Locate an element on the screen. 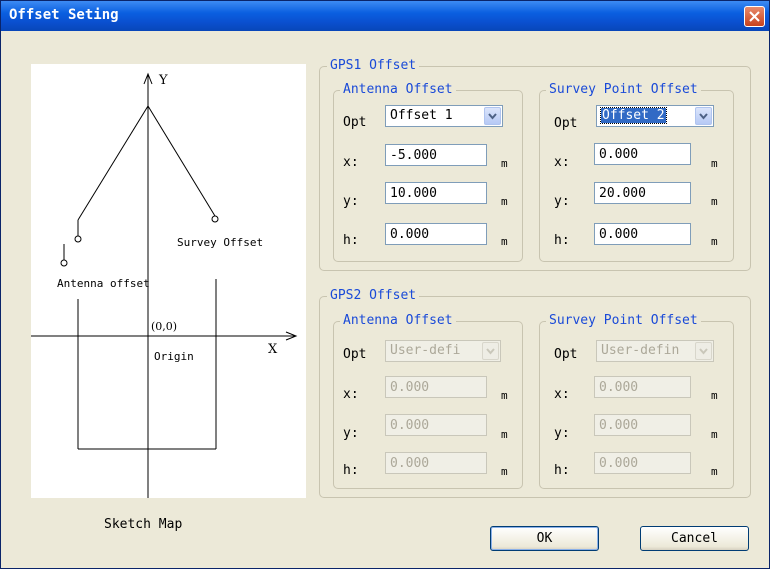 The image size is (770, 569). gps2-antenna-opt-select: User-defi is located at coordinates (443, 351).